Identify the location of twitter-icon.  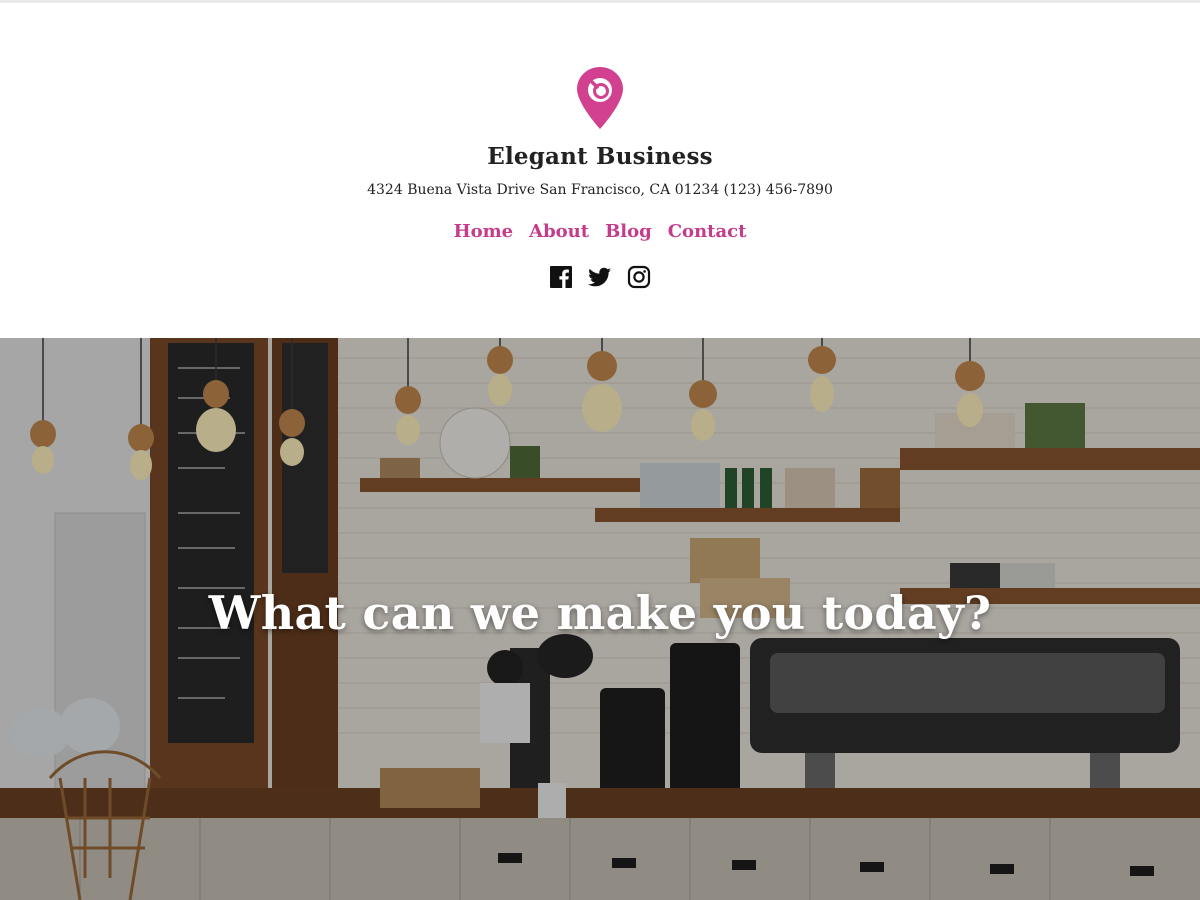
(599, 277).